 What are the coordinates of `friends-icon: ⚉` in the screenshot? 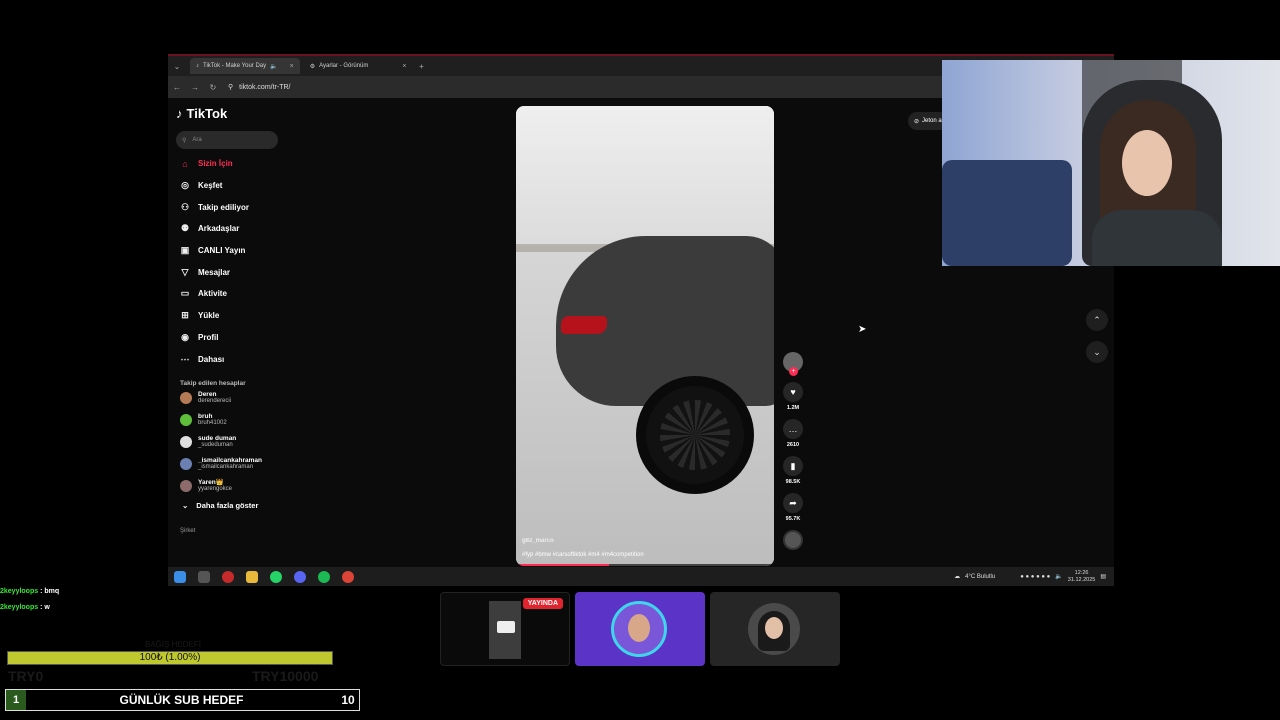 It's located at (185, 228).